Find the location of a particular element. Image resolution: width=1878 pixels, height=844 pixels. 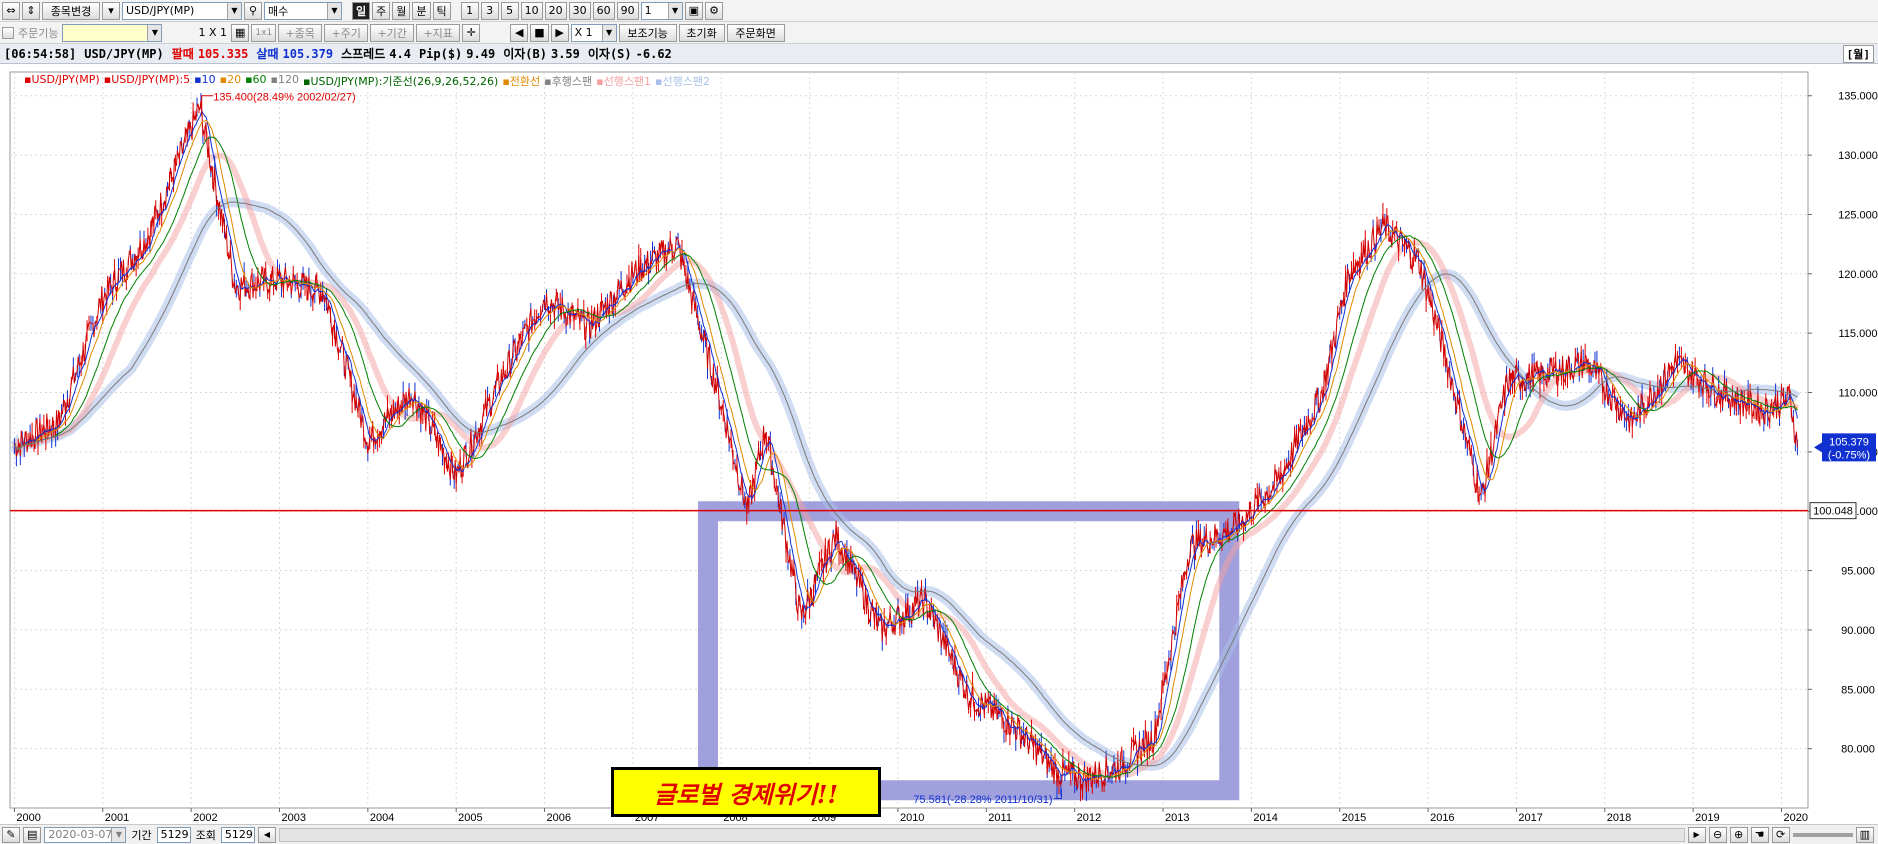

hand-icon: ☚ is located at coordinates (1759, 834).